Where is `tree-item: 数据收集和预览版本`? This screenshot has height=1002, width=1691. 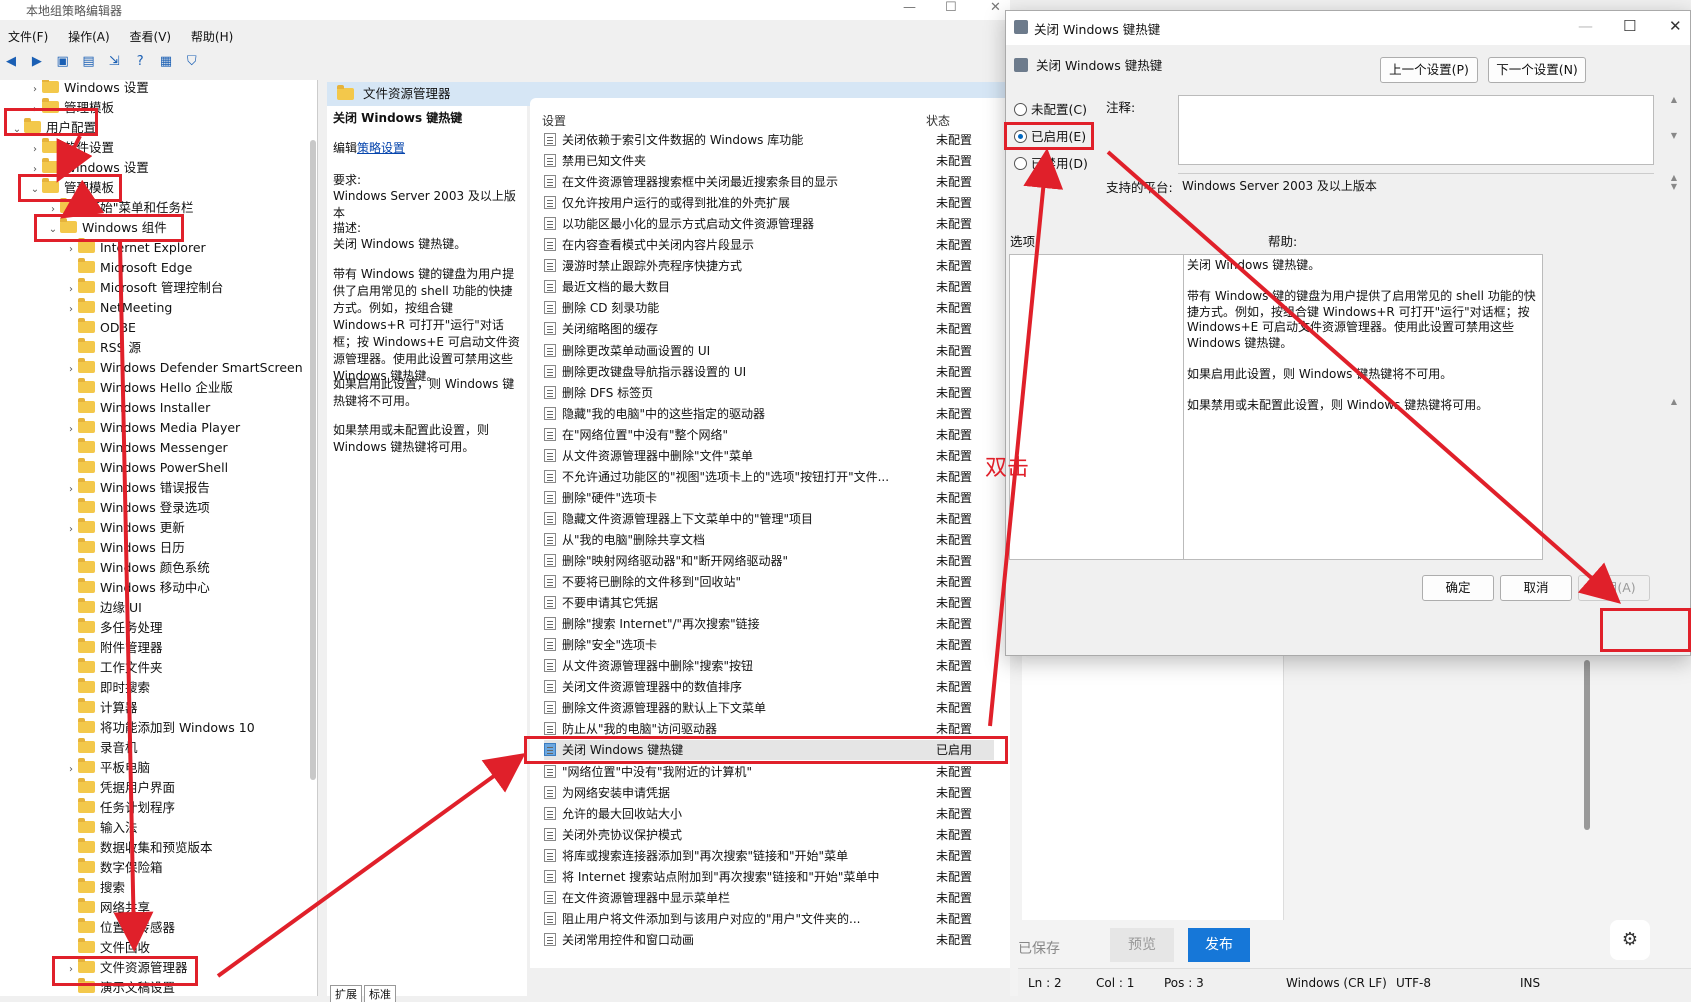
tree-item: 数据收集和预览版本 is located at coordinates (138, 848).